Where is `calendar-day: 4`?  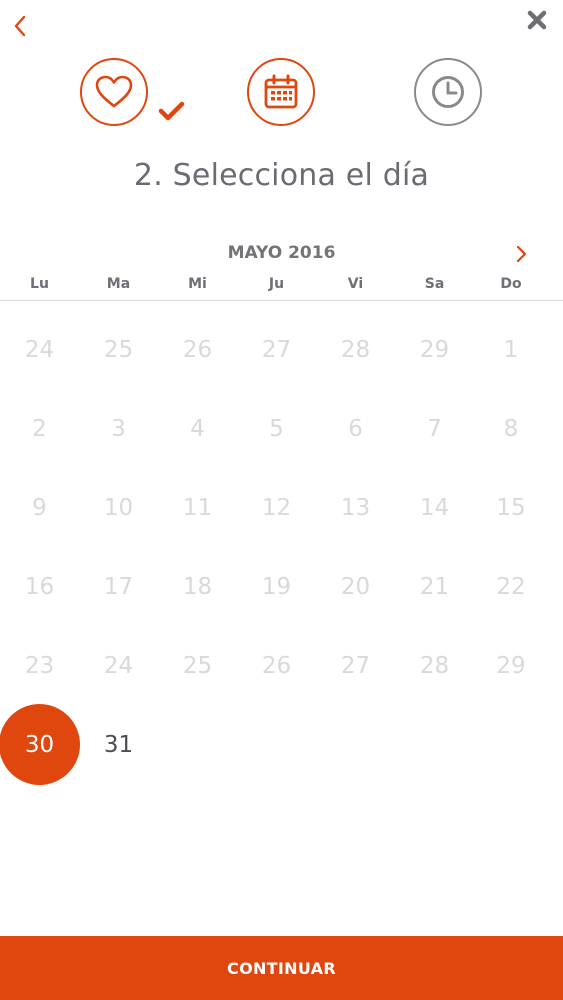 calendar-day: 4 is located at coordinates (197, 428).